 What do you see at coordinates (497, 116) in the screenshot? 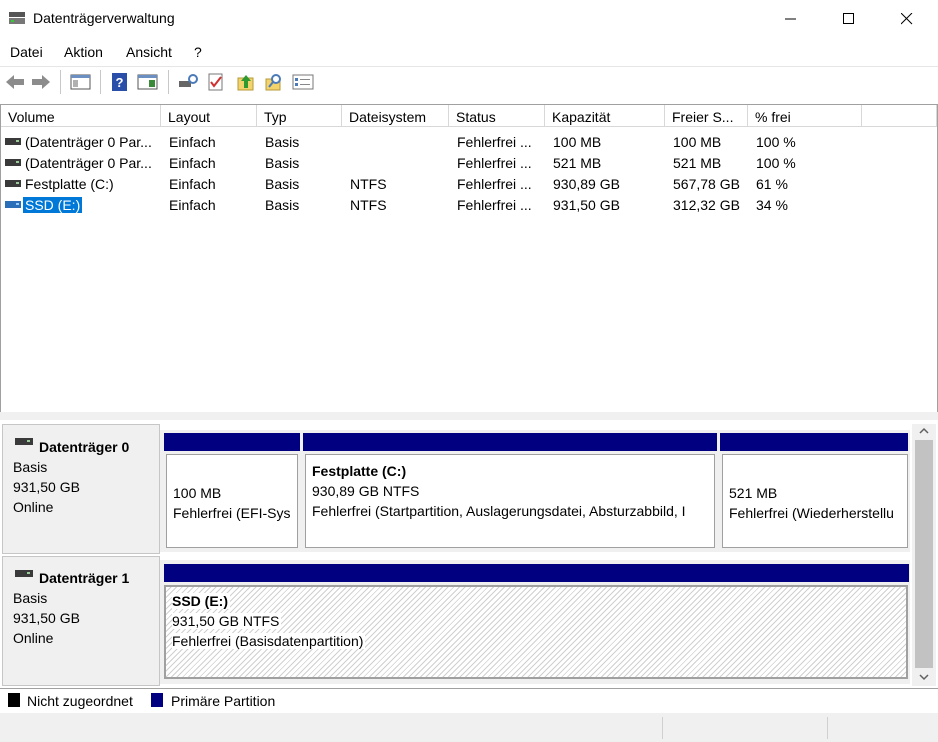
I see `column-header-status: Status` at bounding box center [497, 116].